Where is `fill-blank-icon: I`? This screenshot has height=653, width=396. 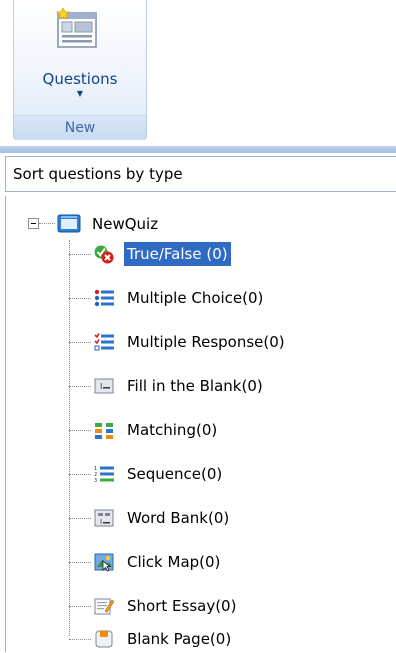
fill-blank-icon: I is located at coordinates (104, 386).